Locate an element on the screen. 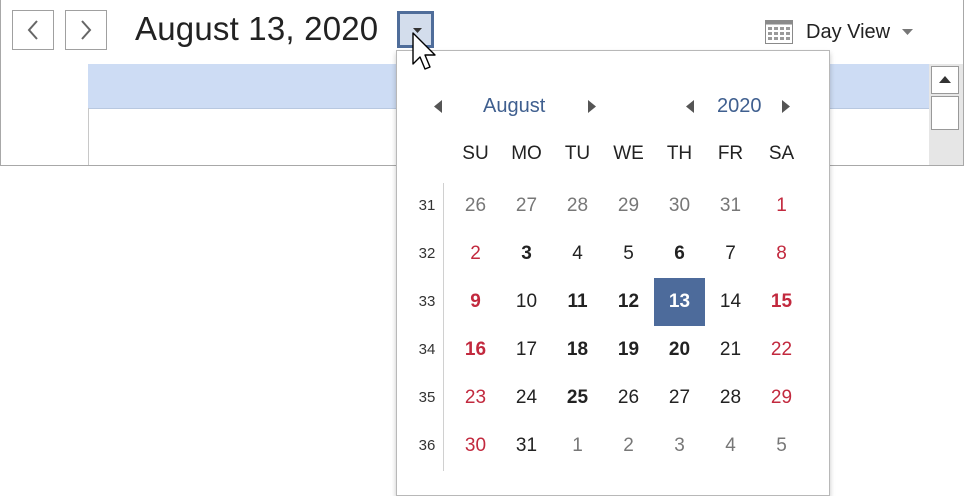  day-cell: 18 is located at coordinates (577, 350).